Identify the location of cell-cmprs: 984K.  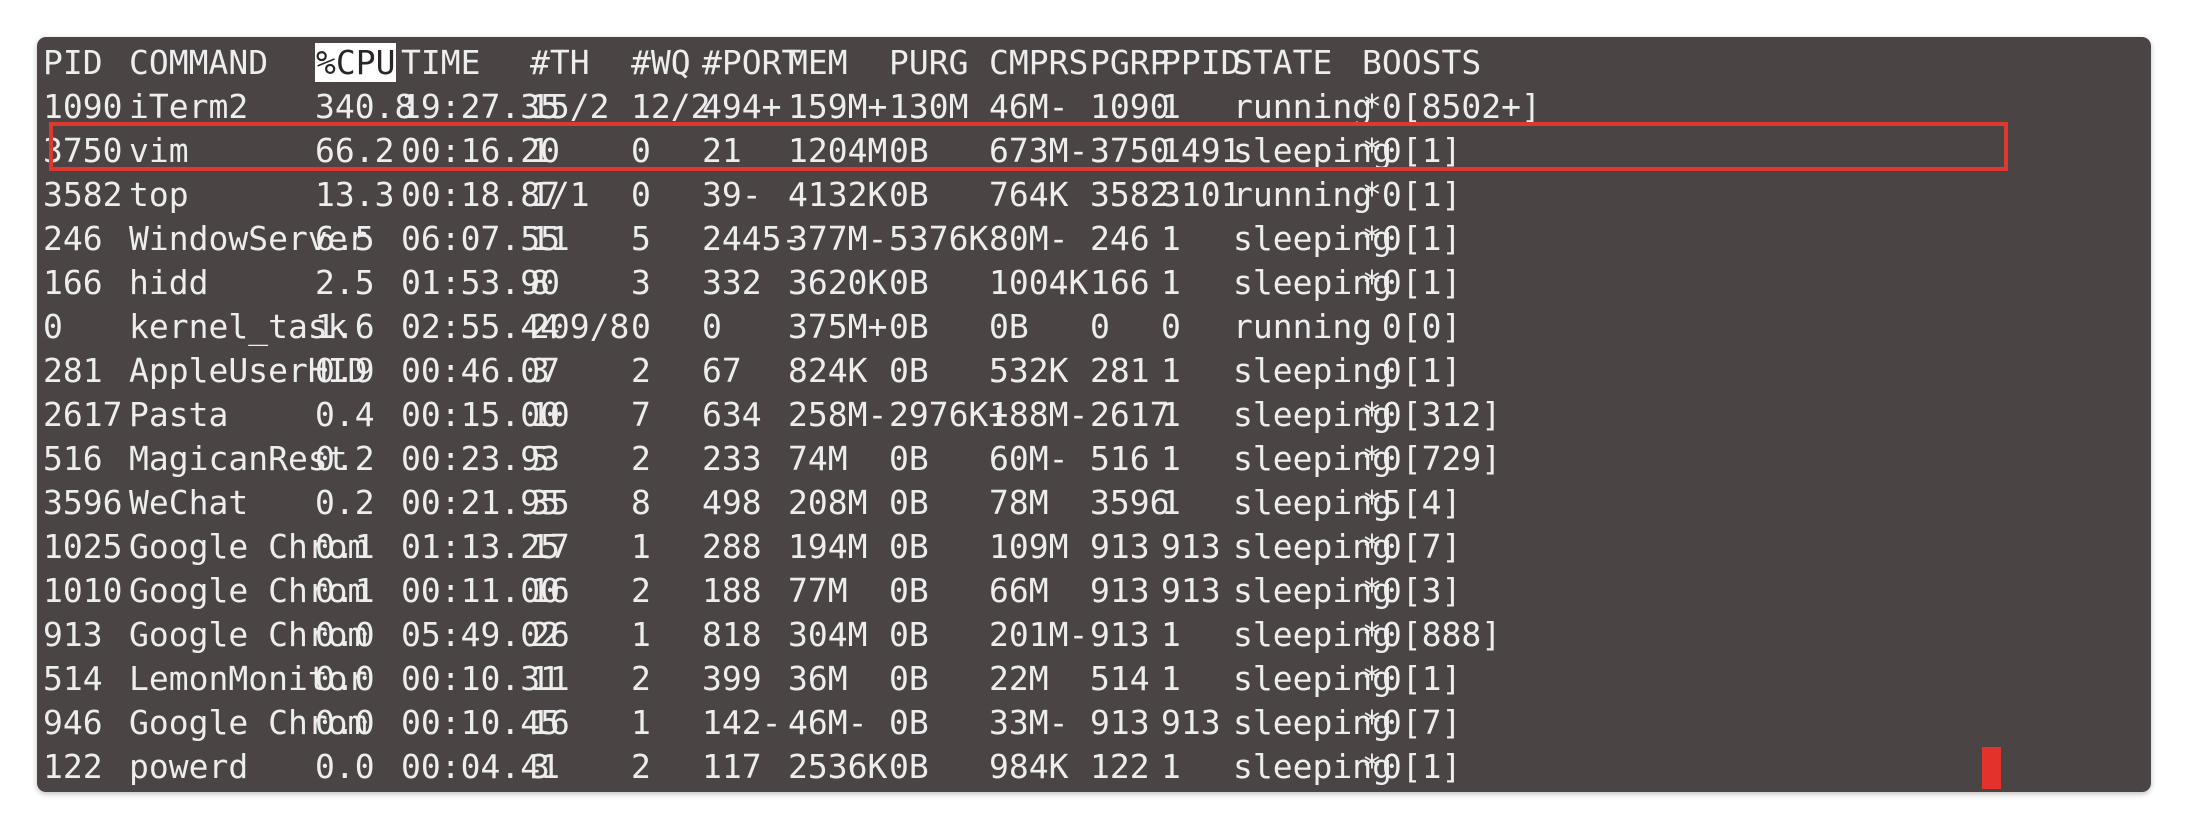
(1029, 766).